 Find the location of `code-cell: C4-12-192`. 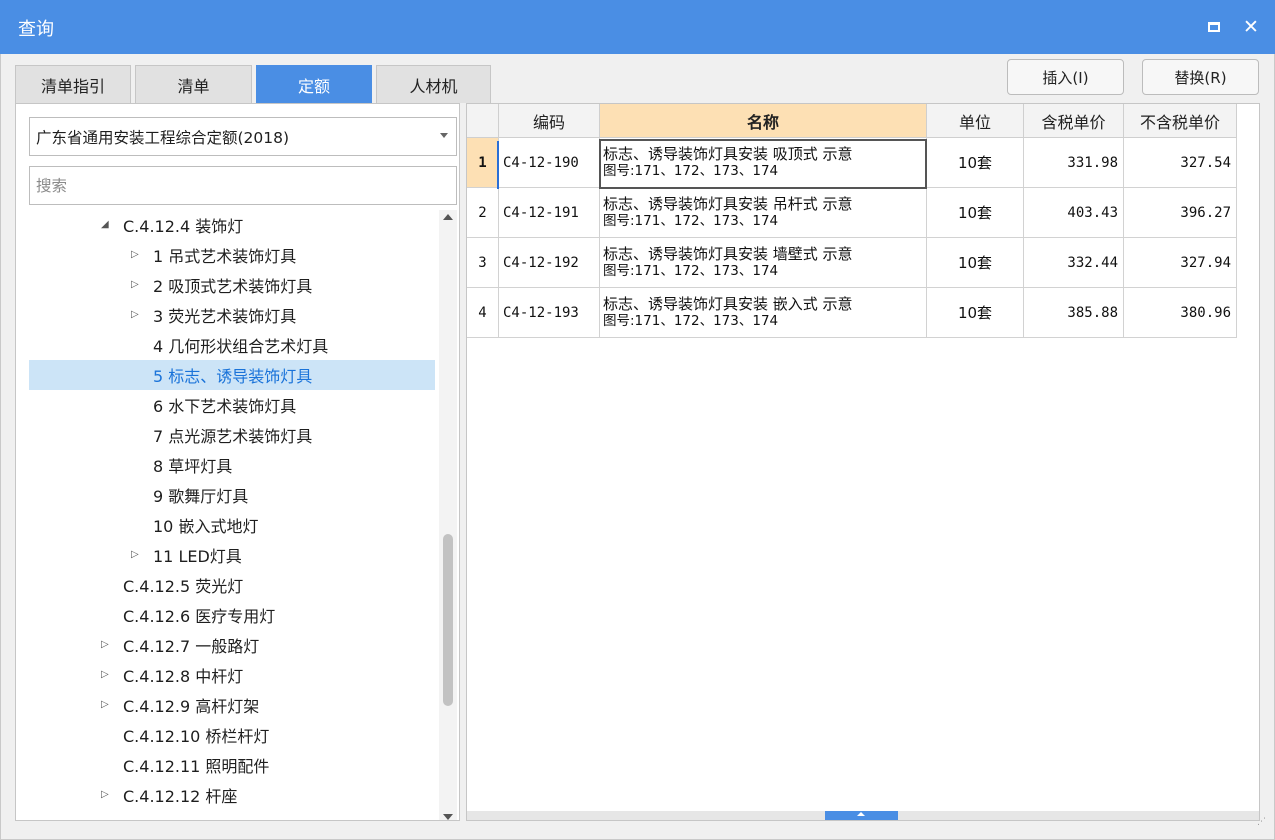

code-cell: C4-12-192 is located at coordinates (549, 263).